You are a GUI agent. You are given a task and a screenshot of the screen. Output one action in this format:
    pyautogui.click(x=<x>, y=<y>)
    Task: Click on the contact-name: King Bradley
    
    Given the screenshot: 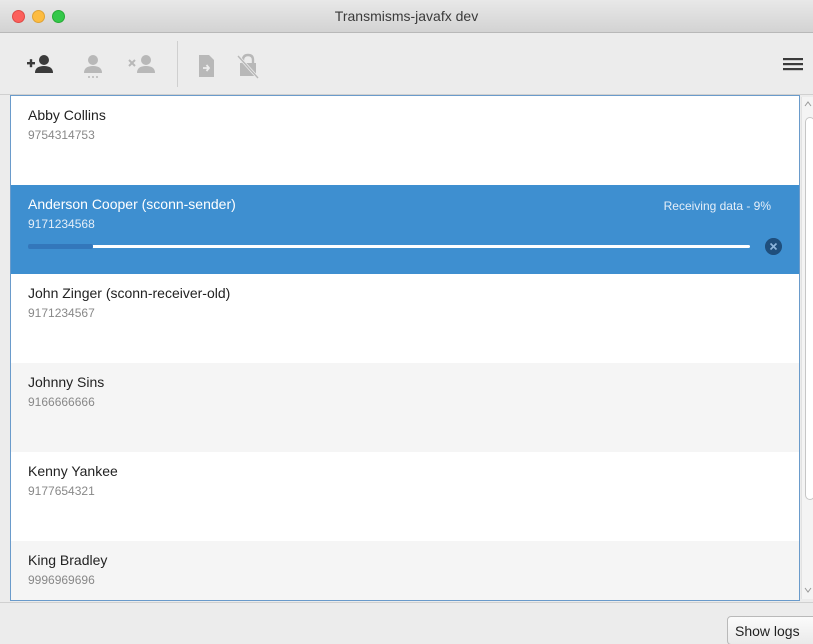 What is the action you would take?
    pyautogui.click(x=68, y=560)
    